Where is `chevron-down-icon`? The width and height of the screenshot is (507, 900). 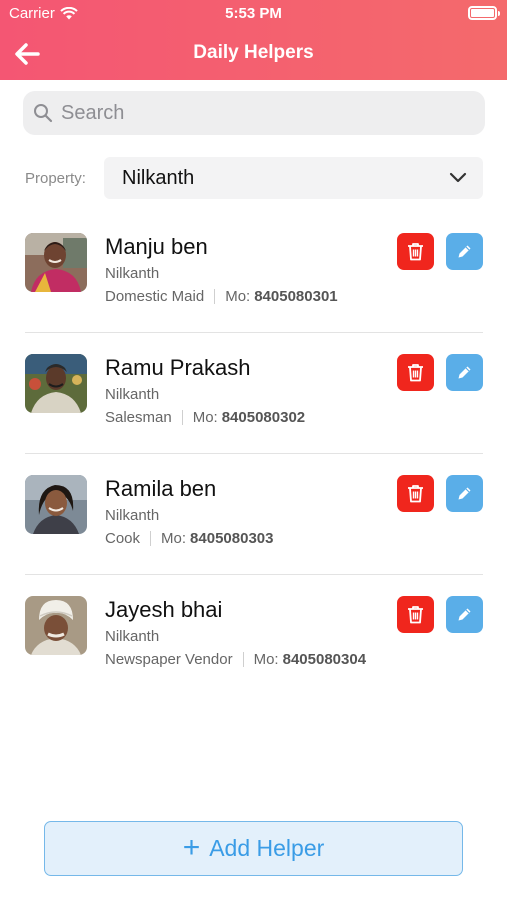
chevron-down-icon is located at coordinates (458, 177).